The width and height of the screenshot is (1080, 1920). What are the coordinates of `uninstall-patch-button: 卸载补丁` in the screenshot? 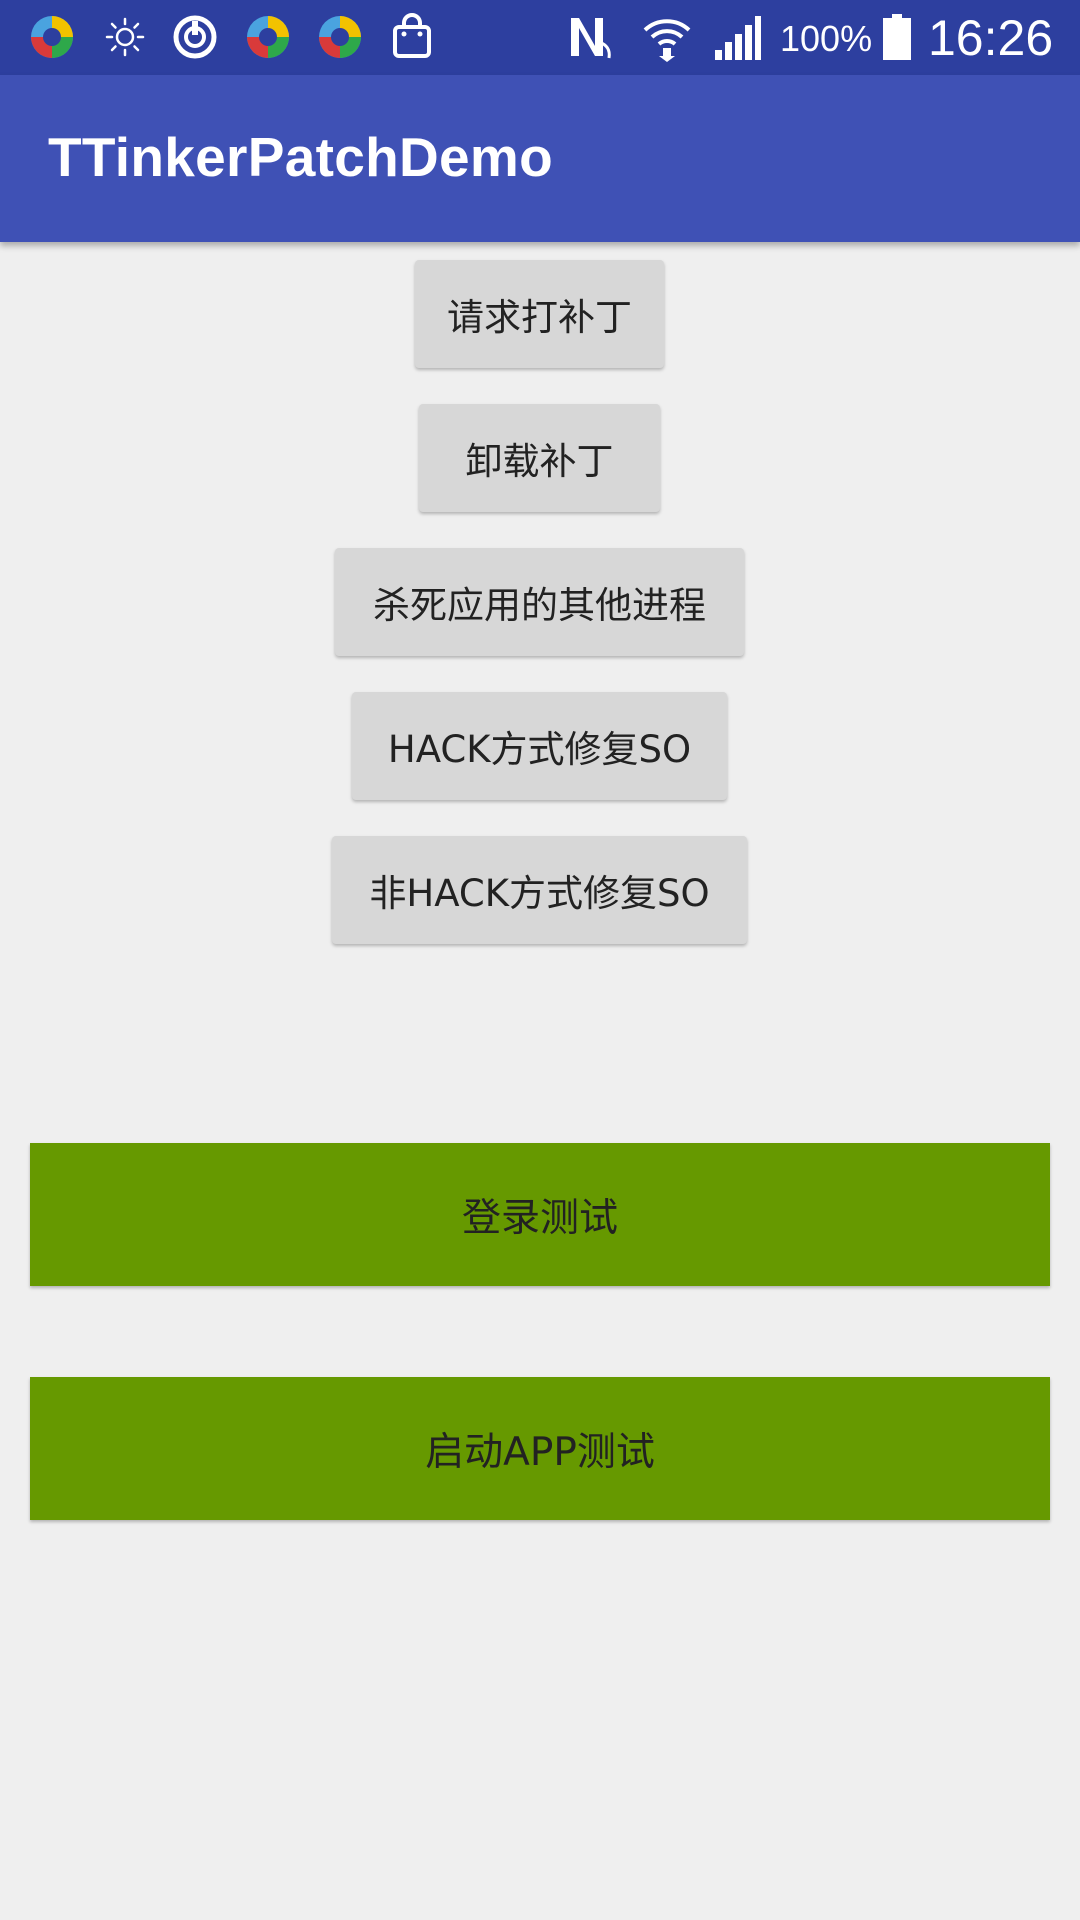 It's located at (539, 458).